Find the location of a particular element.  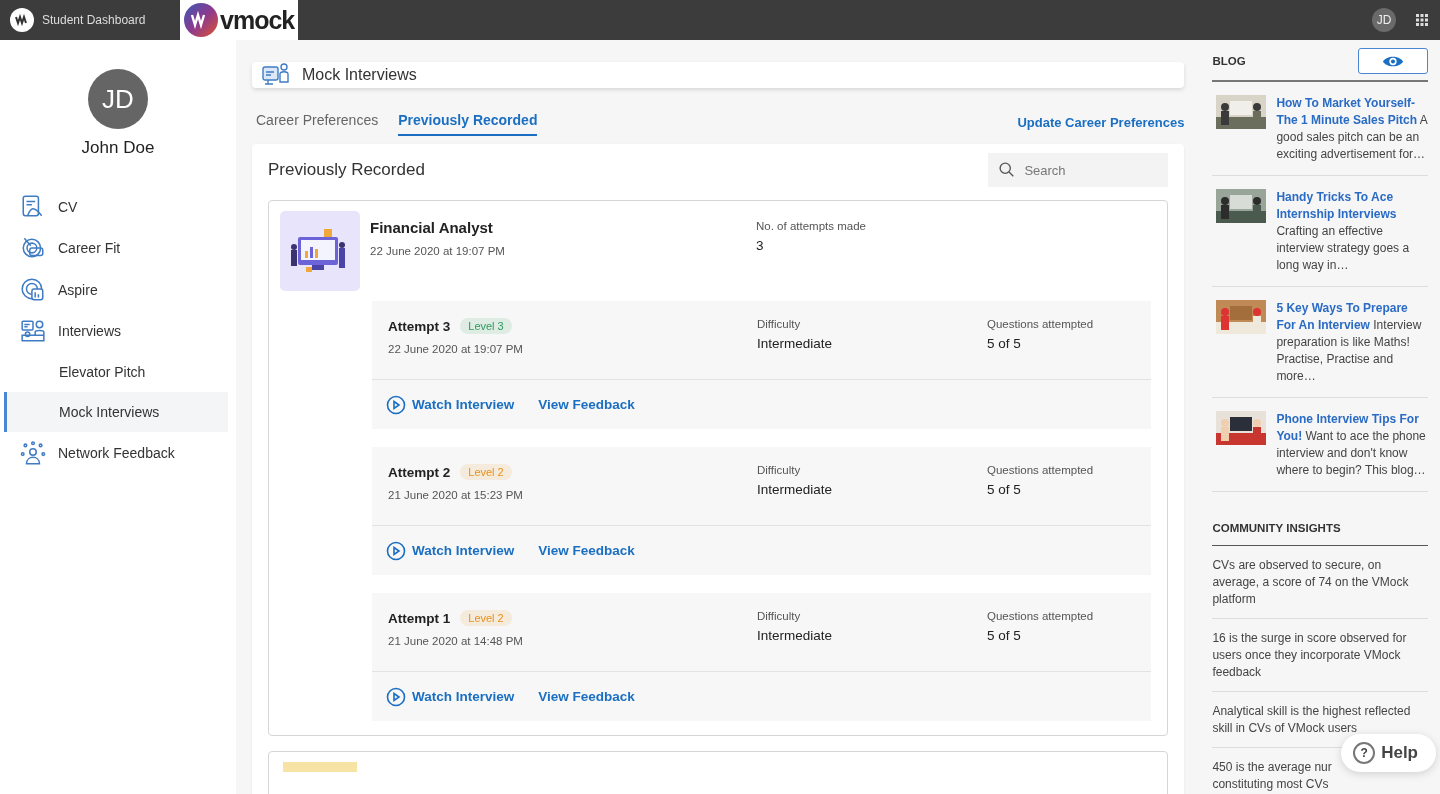

attempt-title: Attempt 2 is located at coordinates (419, 472).